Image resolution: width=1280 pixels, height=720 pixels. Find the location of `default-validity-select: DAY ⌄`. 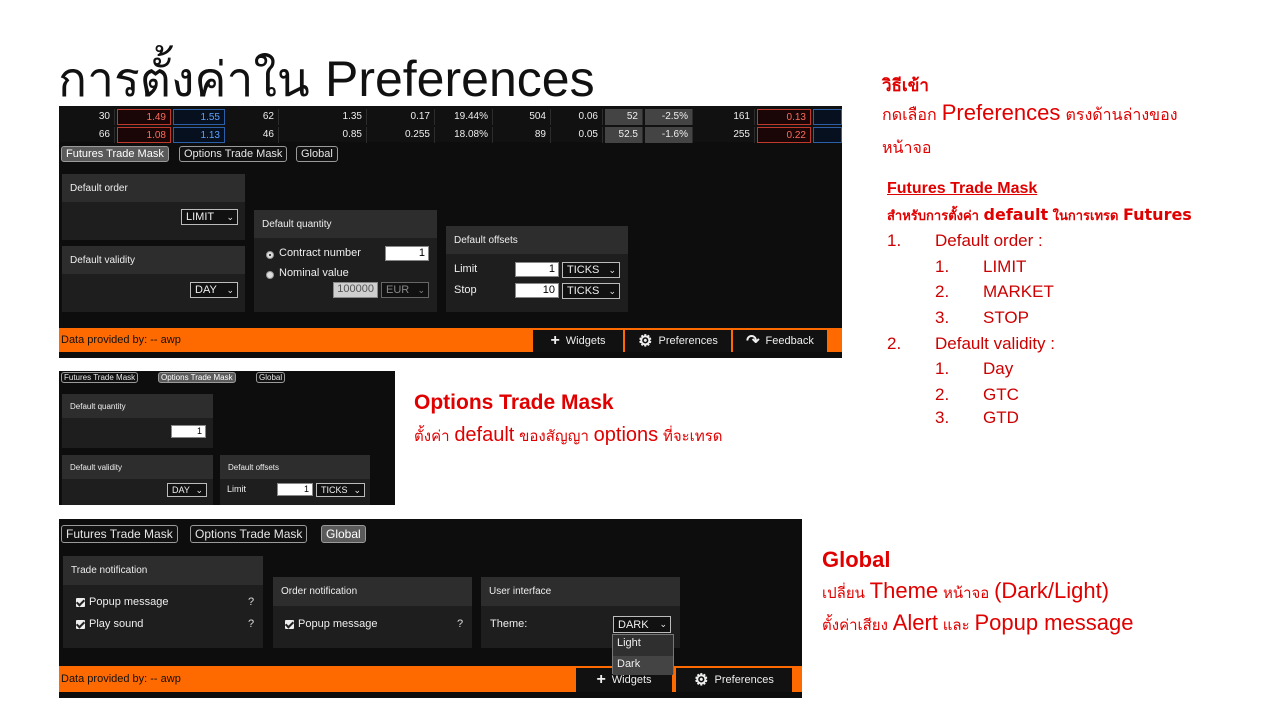

default-validity-select: DAY ⌄ is located at coordinates (214, 290).